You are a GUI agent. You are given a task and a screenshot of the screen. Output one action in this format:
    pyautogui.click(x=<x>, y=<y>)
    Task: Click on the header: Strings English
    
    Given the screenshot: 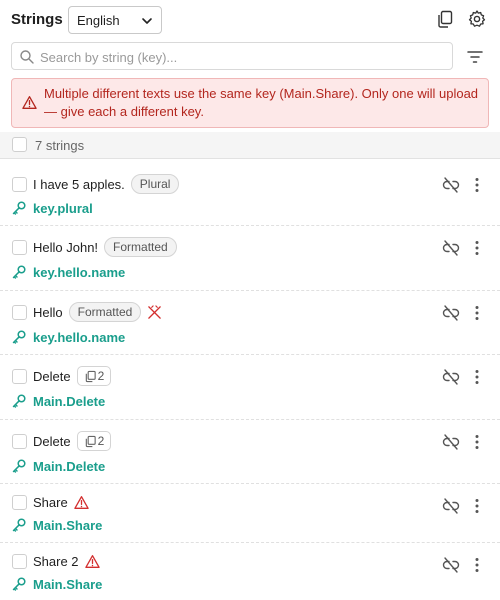 What is the action you would take?
    pyautogui.click(x=250, y=20)
    